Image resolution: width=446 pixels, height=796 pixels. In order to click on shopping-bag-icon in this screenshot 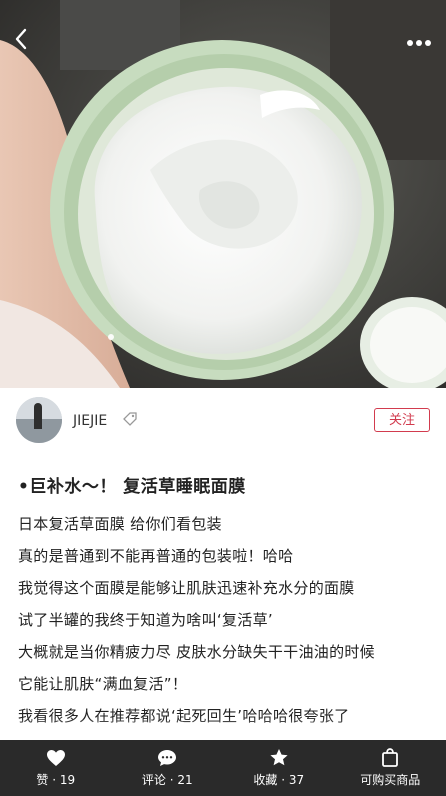, I will do `click(390, 757)`.